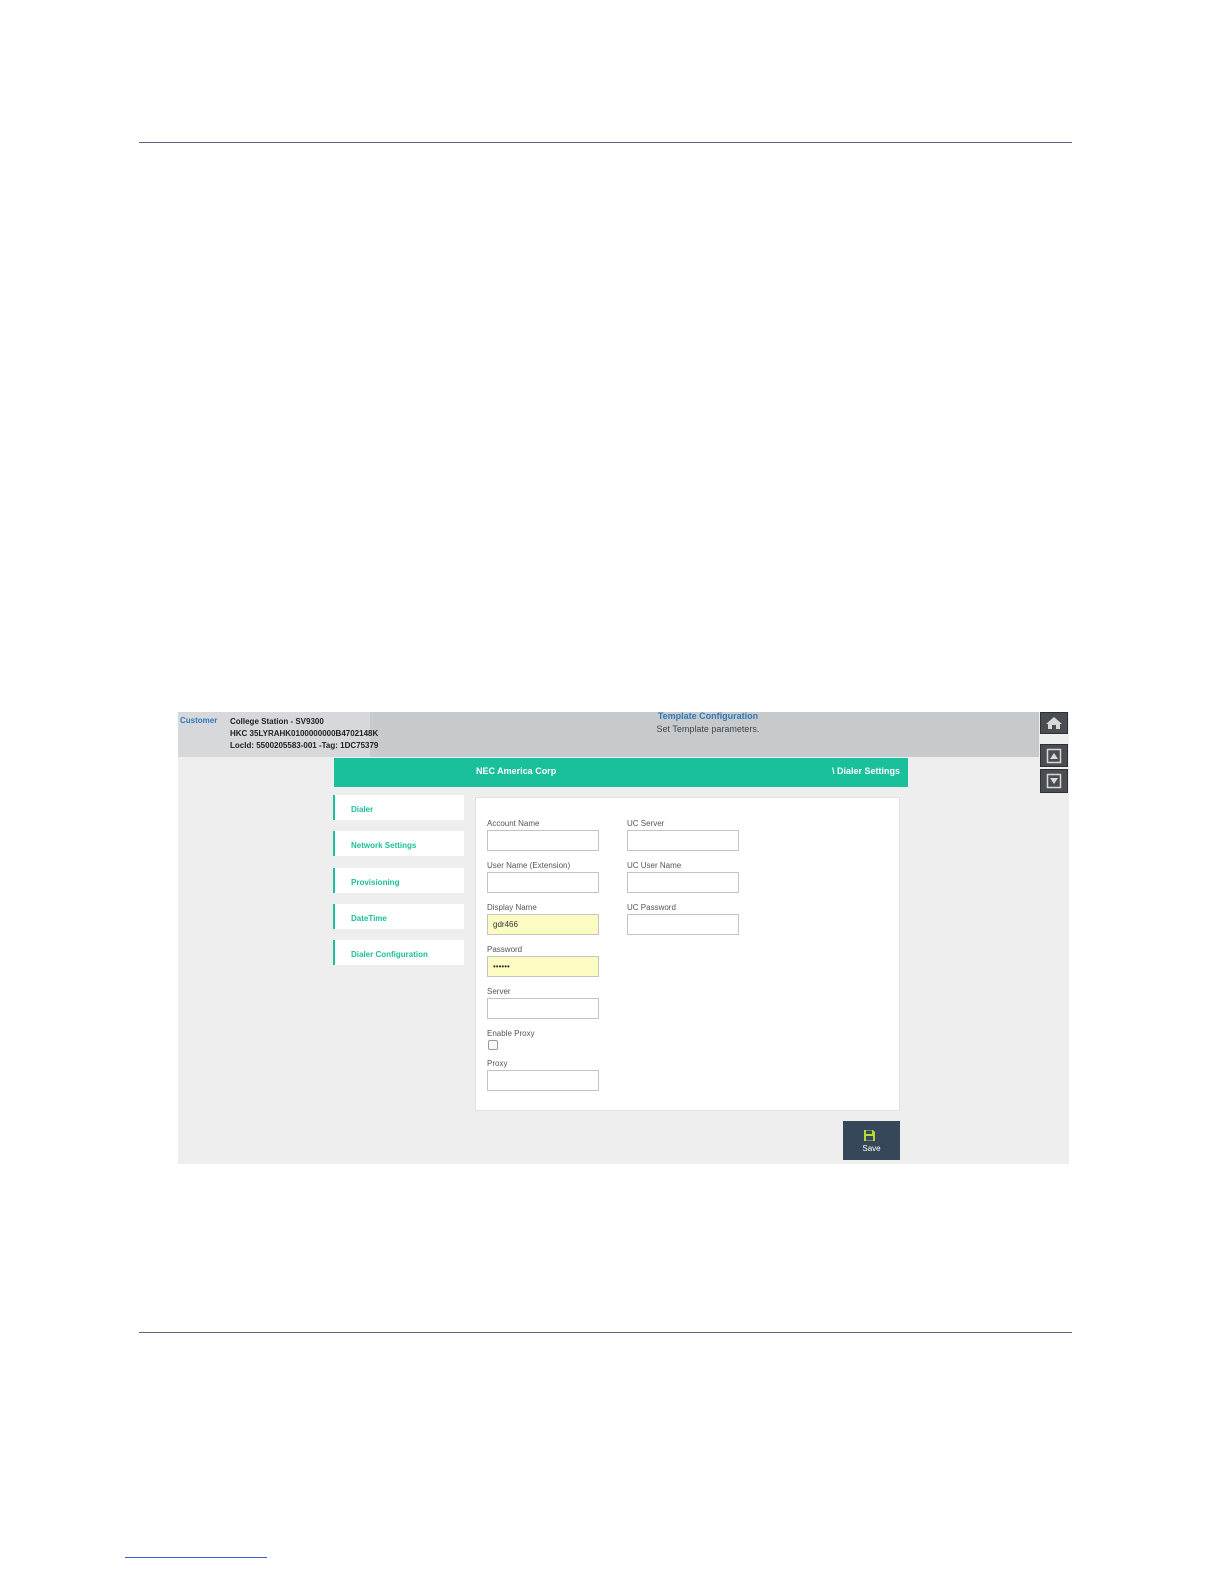 The image size is (1224, 1584). Describe the element at coordinates (398, 843) in the screenshot. I see `menu-item-network-settings: Network Settings` at that location.